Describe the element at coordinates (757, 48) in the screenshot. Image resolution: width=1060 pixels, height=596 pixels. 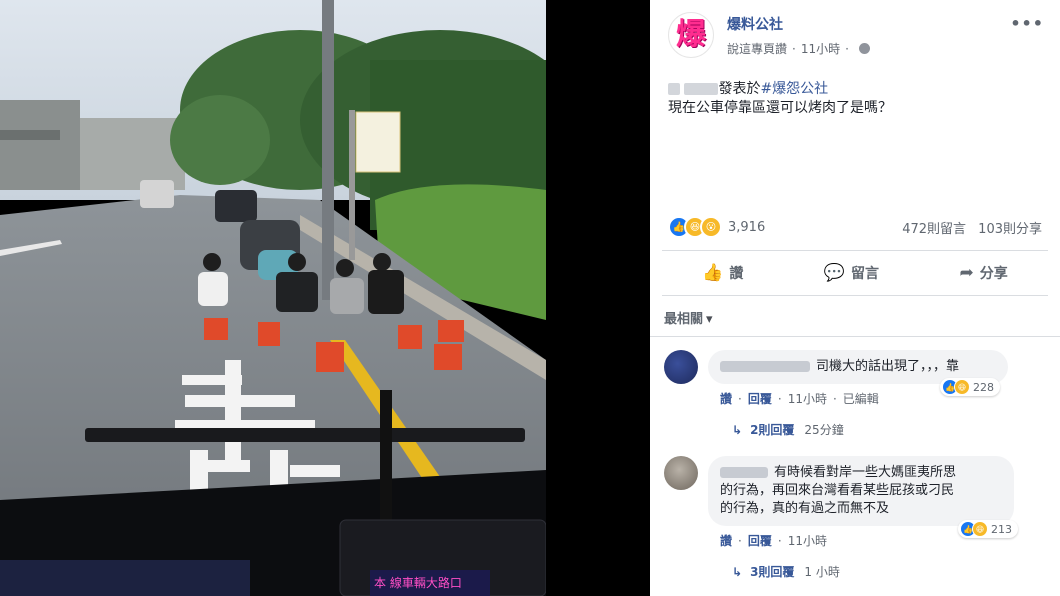
I see `like-page-link: 說這專頁讚` at that location.